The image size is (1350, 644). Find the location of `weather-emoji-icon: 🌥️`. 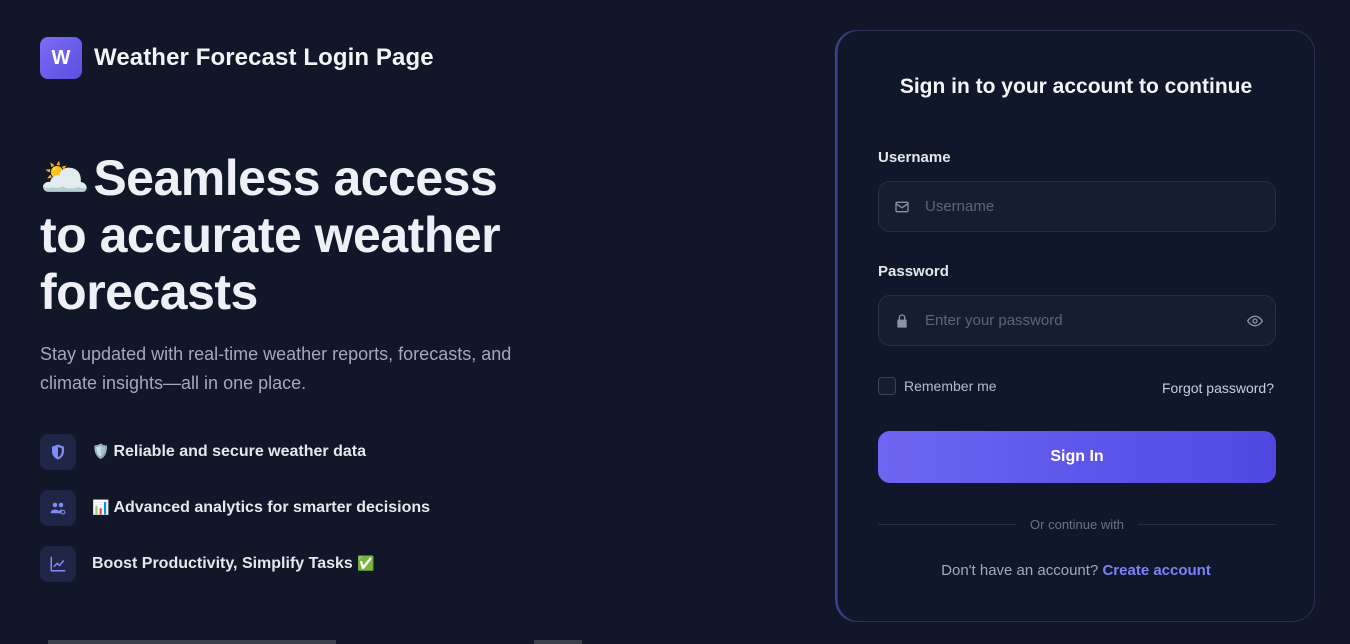

weather-emoji-icon: 🌥️ is located at coordinates (65, 178).